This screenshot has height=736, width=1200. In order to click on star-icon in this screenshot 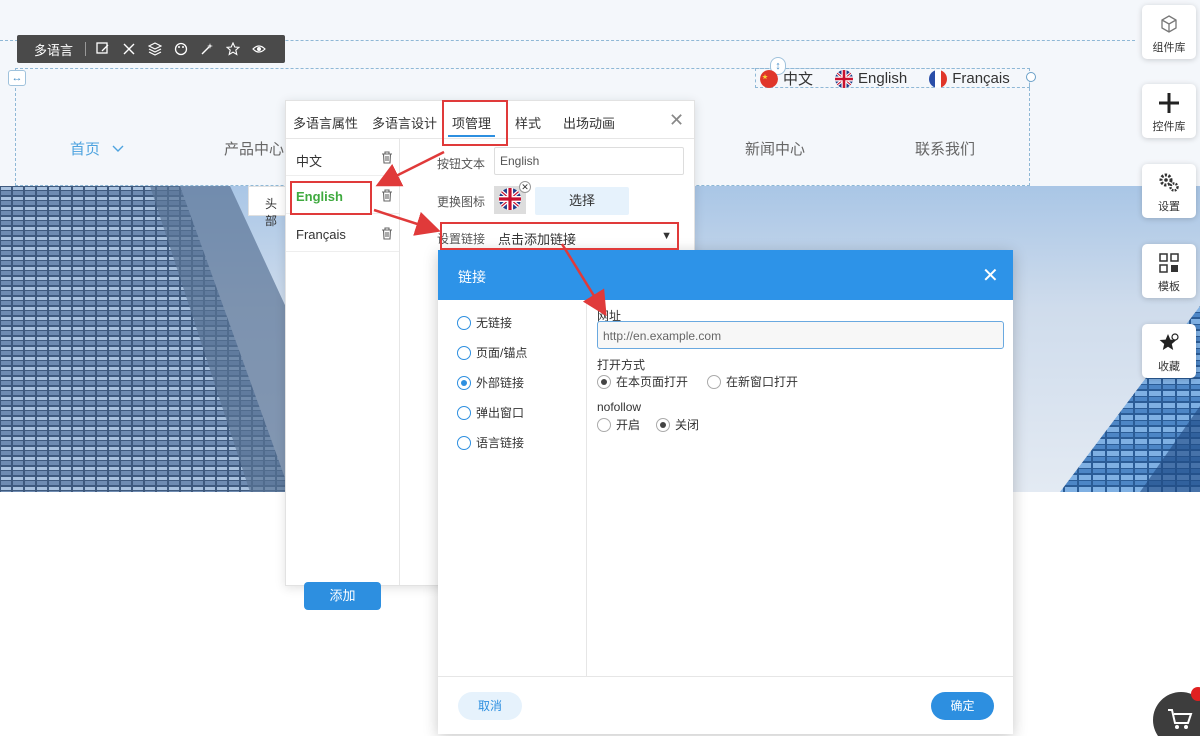, I will do `click(1169, 343)`.